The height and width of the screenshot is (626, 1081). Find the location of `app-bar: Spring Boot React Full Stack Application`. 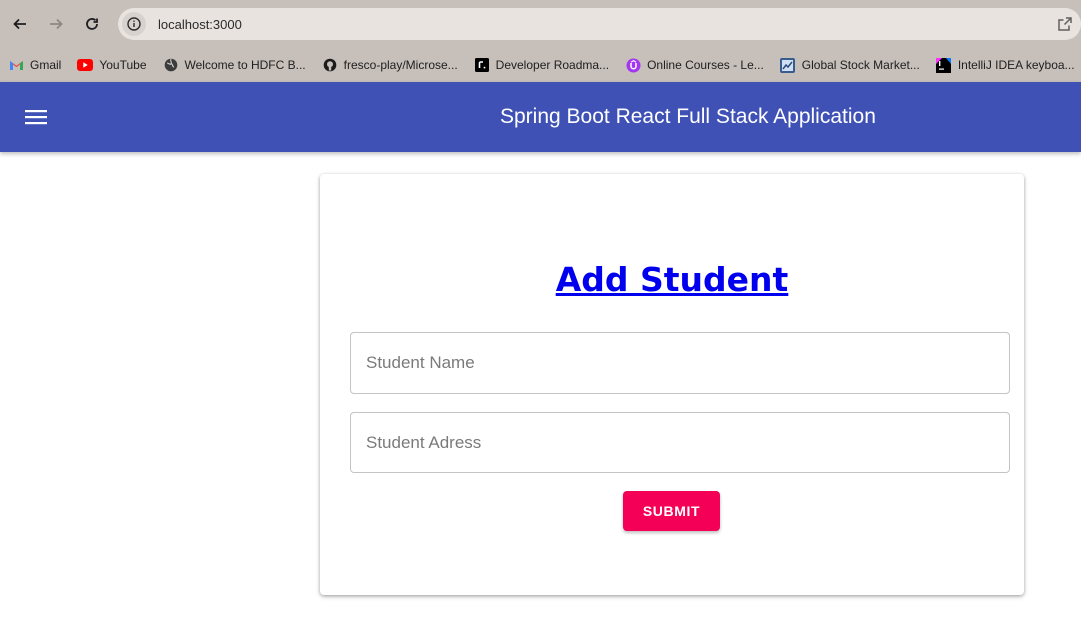

app-bar: Spring Boot React Full Stack Application is located at coordinates (540, 117).